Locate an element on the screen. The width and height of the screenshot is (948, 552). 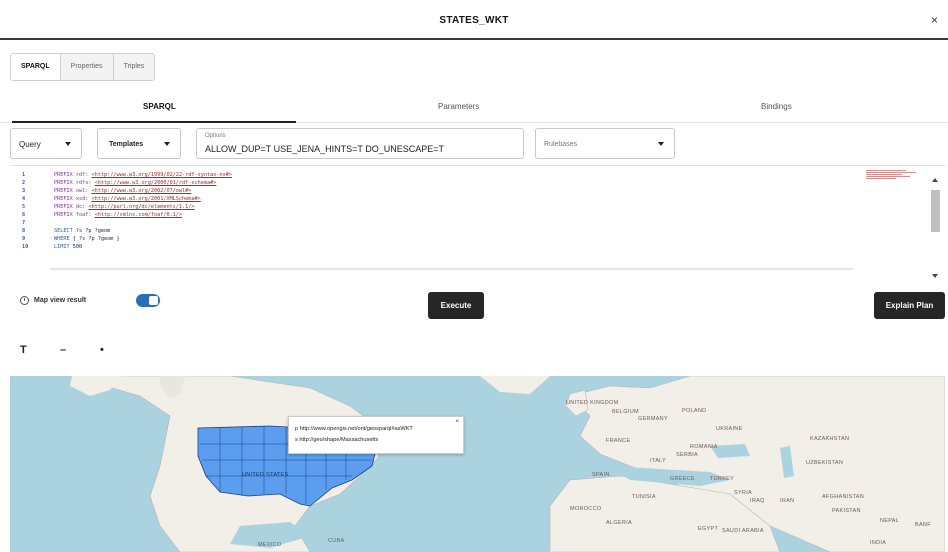
map-label: SAUDI ARABIA is located at coordinates (743, 531).